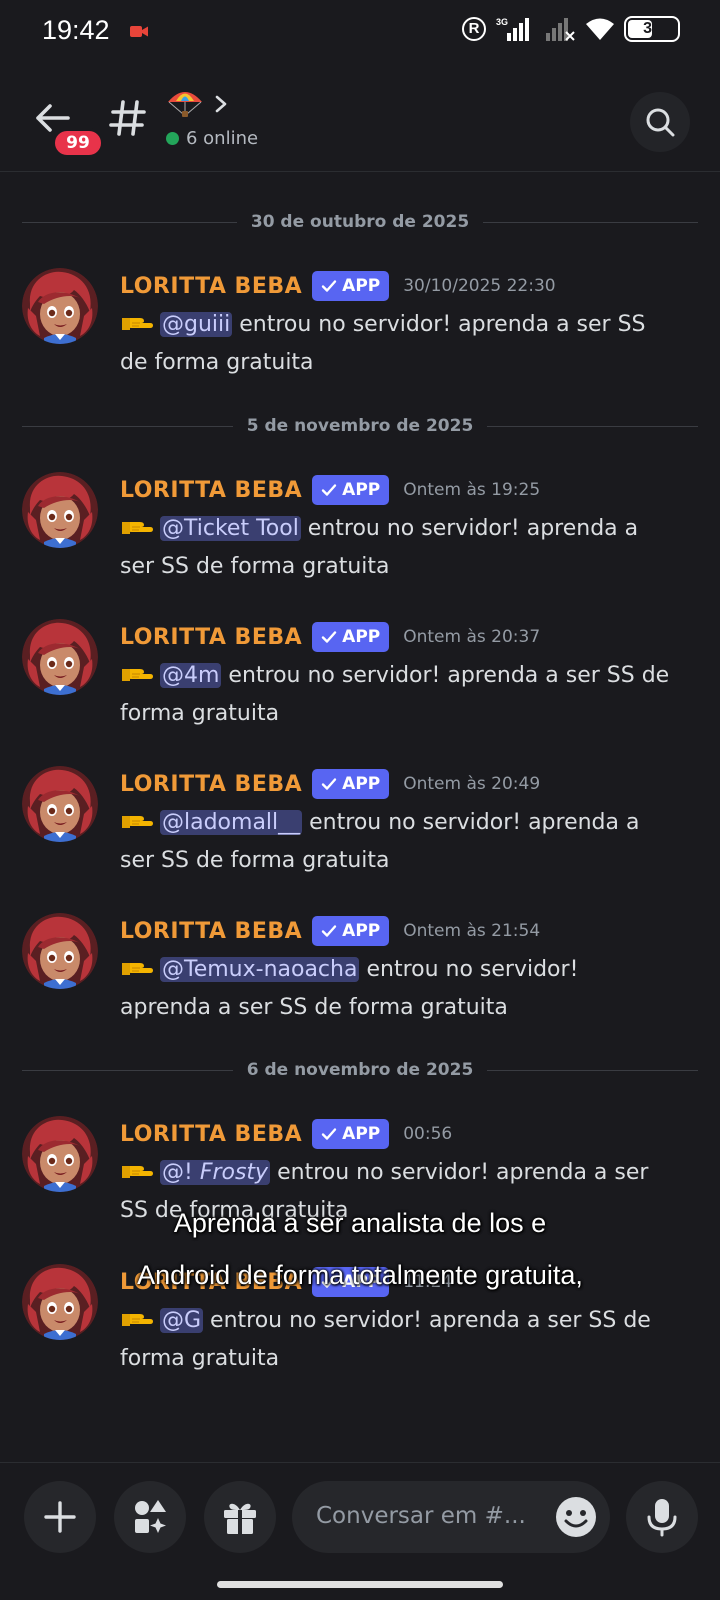 The width and height of the screenshot is (720, 1600). I want to click on timestamp: Ontem às 20:49, so click(472, 784).